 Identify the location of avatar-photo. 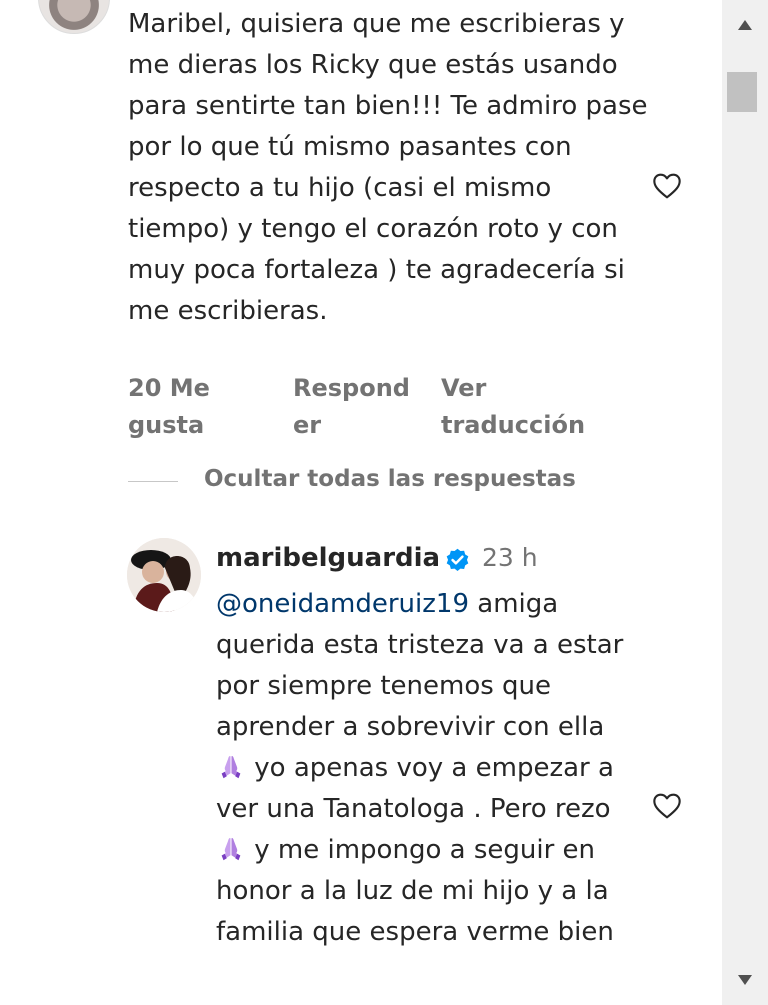
(164, 575).